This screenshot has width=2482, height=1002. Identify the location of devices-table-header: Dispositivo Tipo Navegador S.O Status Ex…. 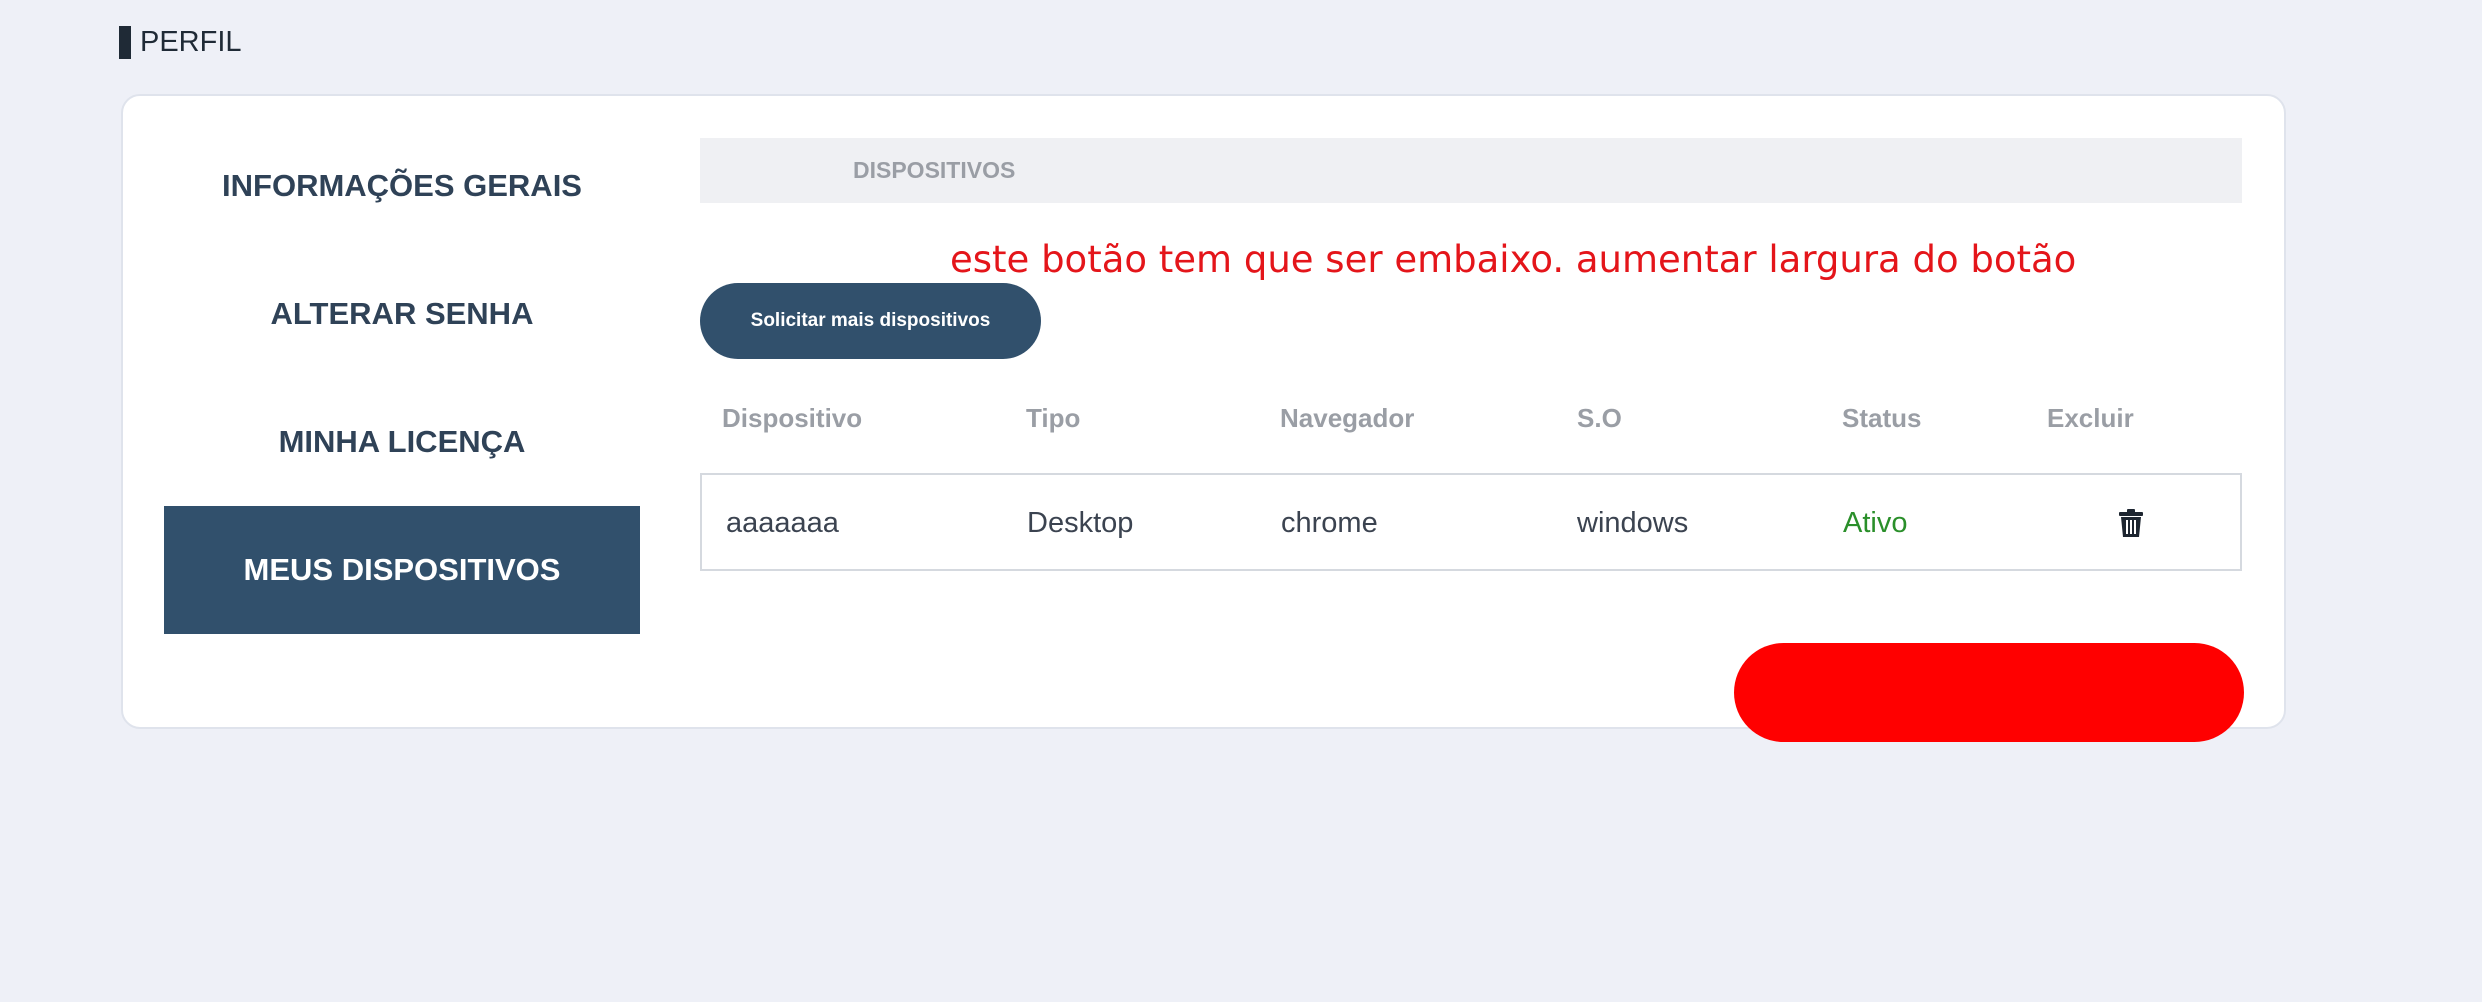
(1471, 423).